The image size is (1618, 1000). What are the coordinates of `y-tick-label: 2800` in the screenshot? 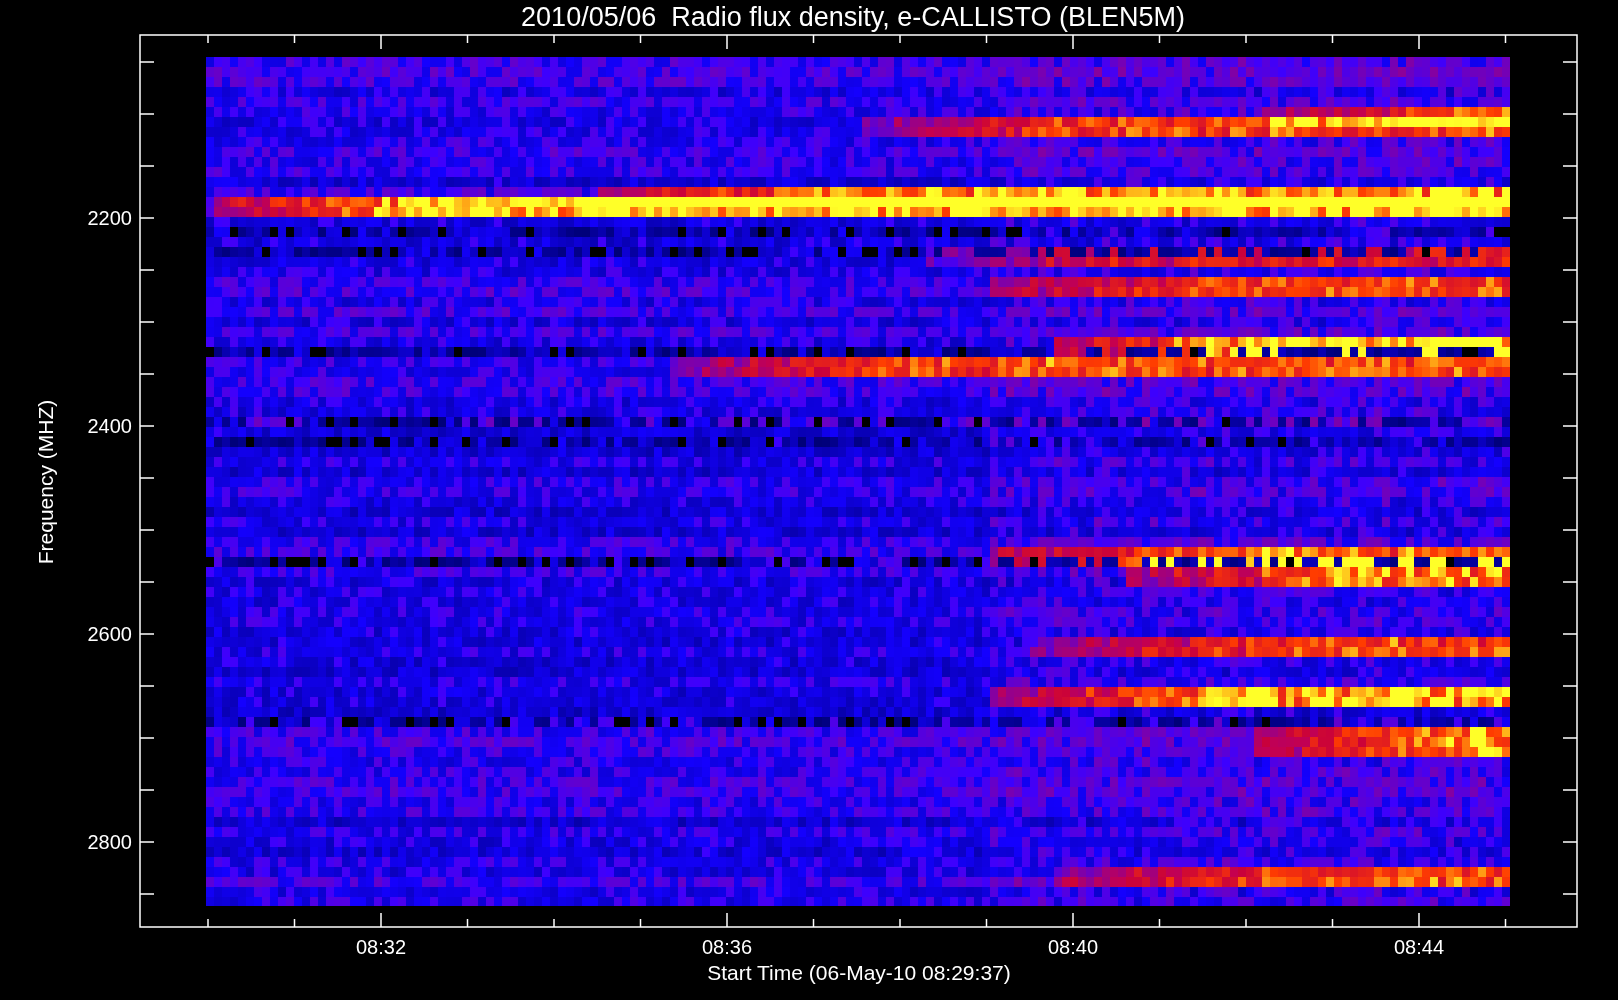 It's located at (109, 842).